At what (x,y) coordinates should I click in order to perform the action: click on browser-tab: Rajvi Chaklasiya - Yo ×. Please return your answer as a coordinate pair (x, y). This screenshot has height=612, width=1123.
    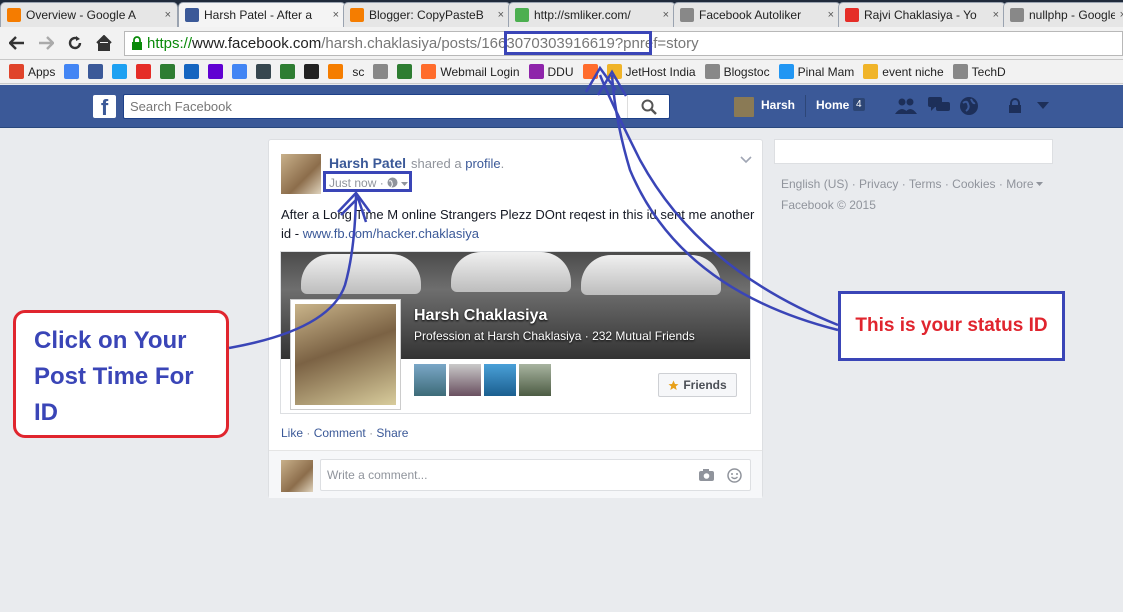
    Looking at the image, I should click on (922, 14).